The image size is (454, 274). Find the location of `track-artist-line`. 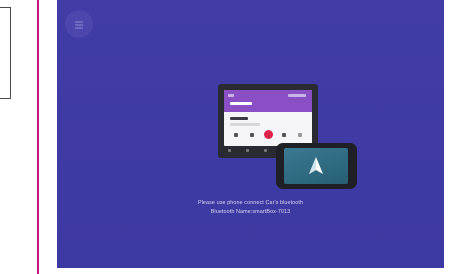

track-artist-line is located at coordinates (239, 118).